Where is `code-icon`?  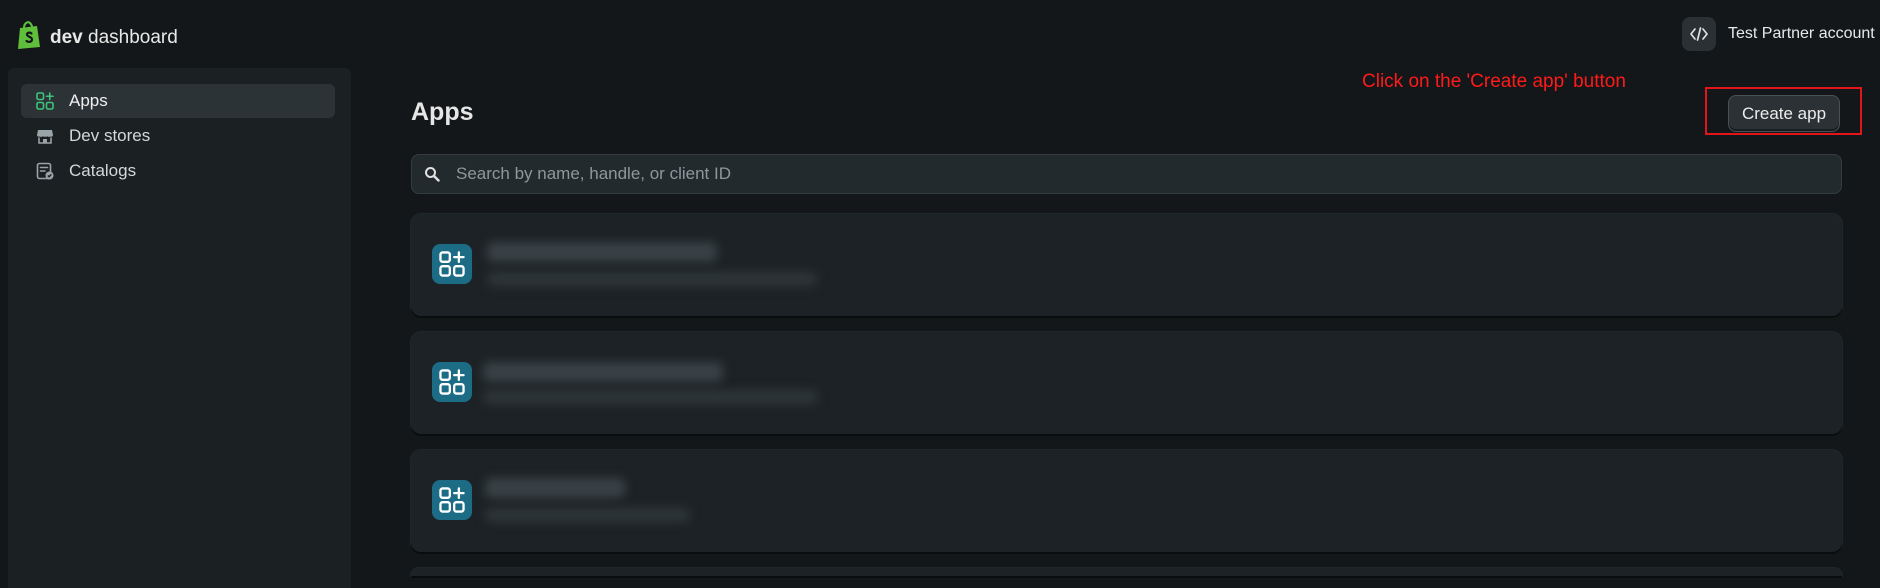
code-icon is located at coordinates (1699, 34).